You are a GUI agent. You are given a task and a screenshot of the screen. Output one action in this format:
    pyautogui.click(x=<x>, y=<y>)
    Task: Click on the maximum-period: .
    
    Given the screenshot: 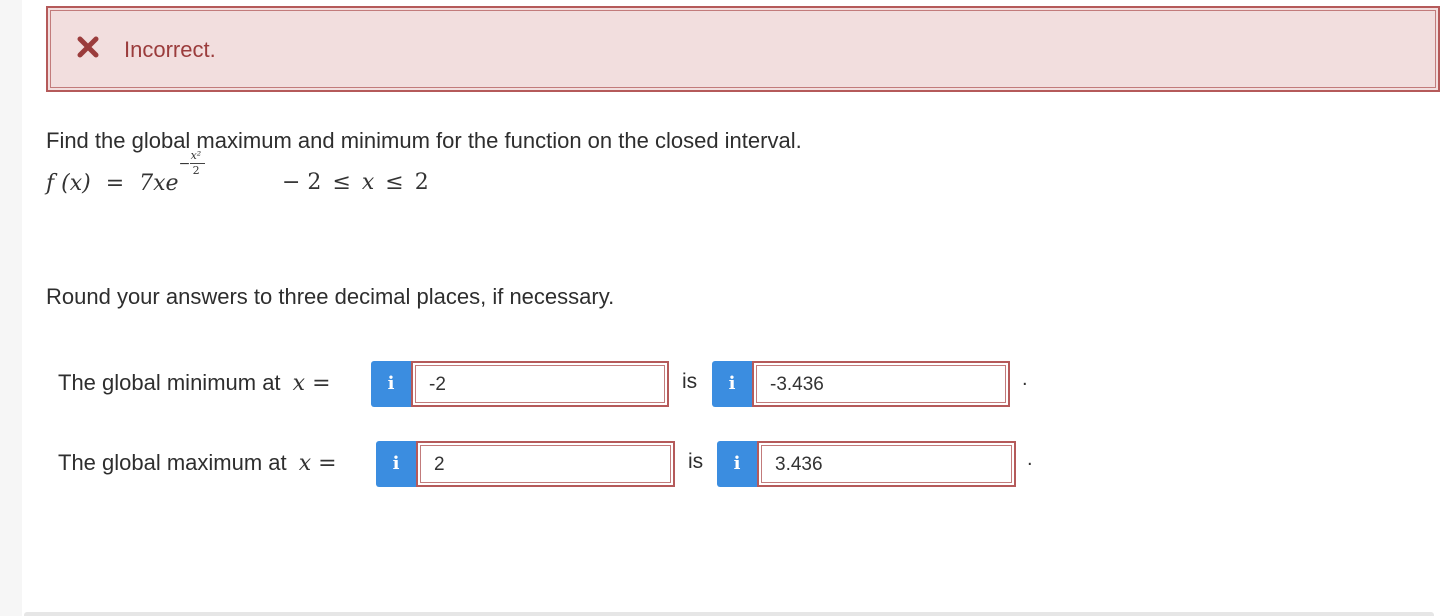 What is the action you would take?
    pyautogui.click(x=1030, y=459)
    